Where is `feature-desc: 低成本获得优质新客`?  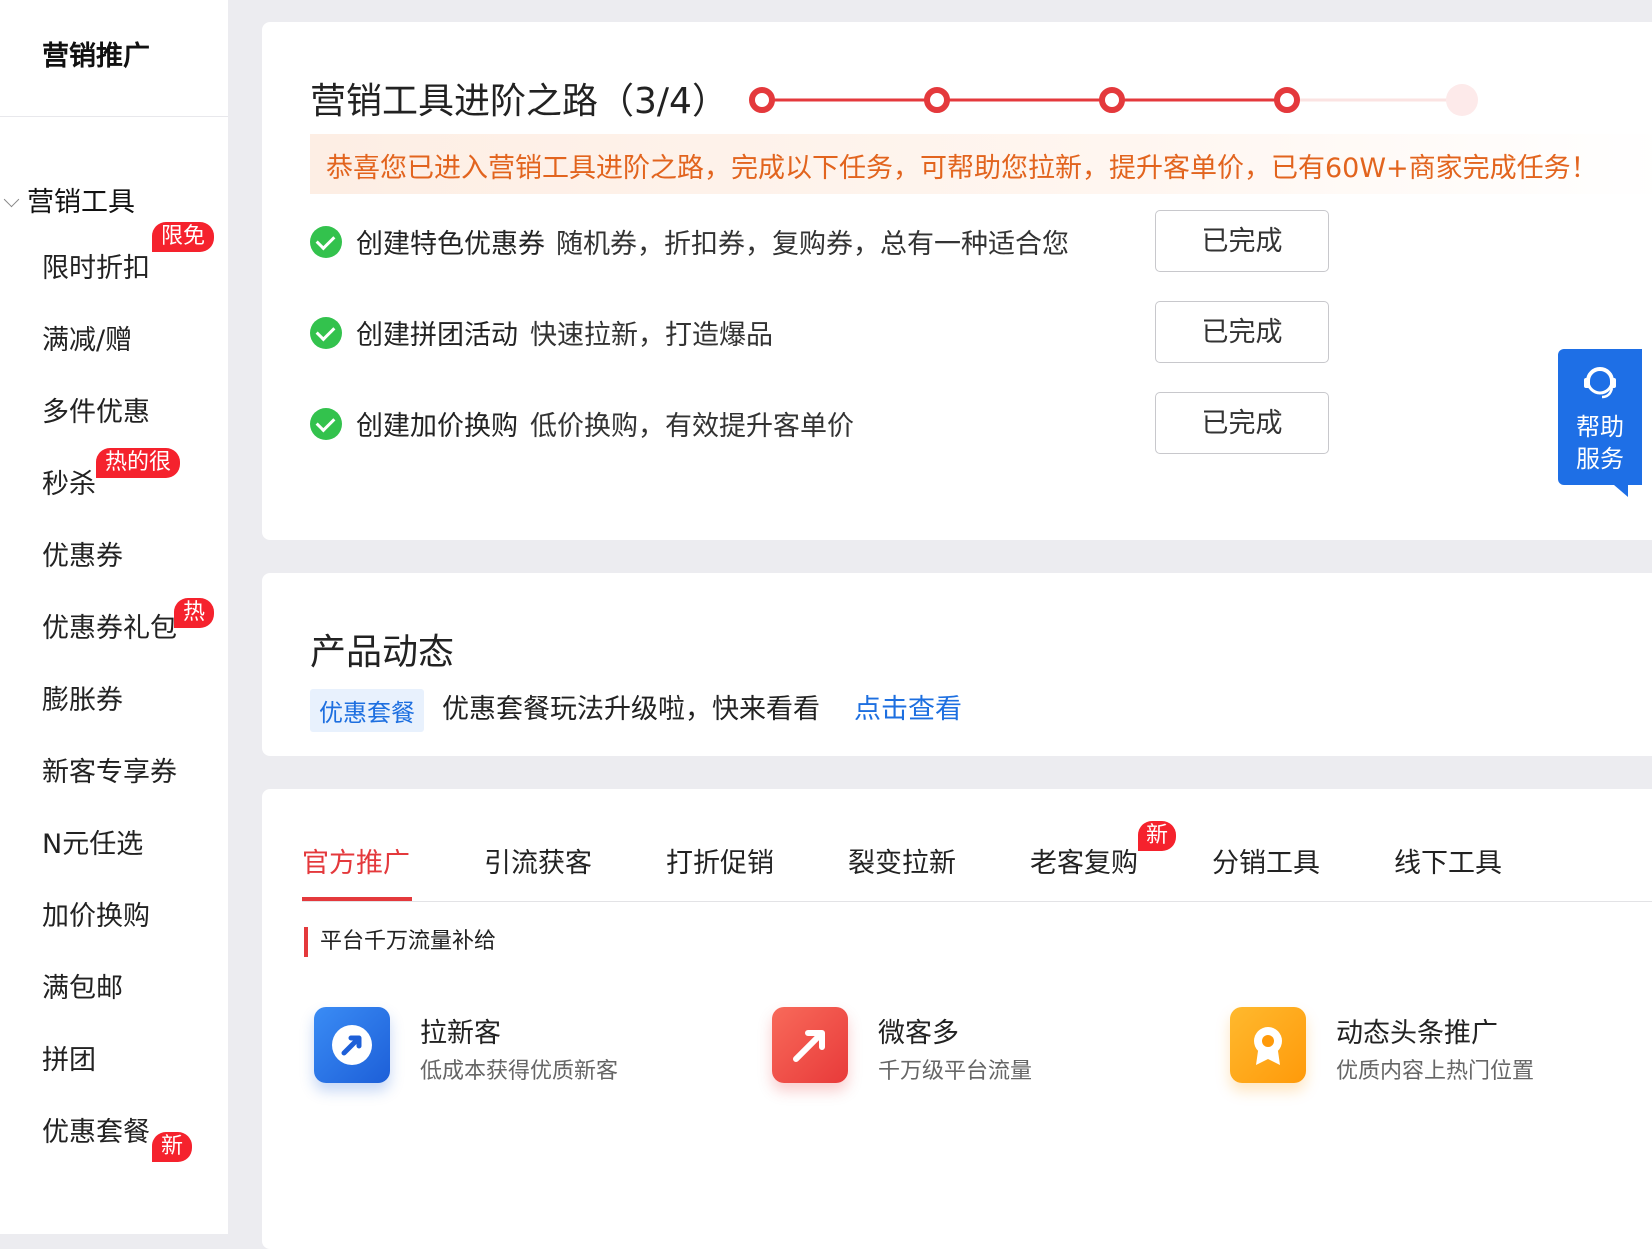 feature-desc: 低成本获得优质新客 is located at coordinates (519, 1071).